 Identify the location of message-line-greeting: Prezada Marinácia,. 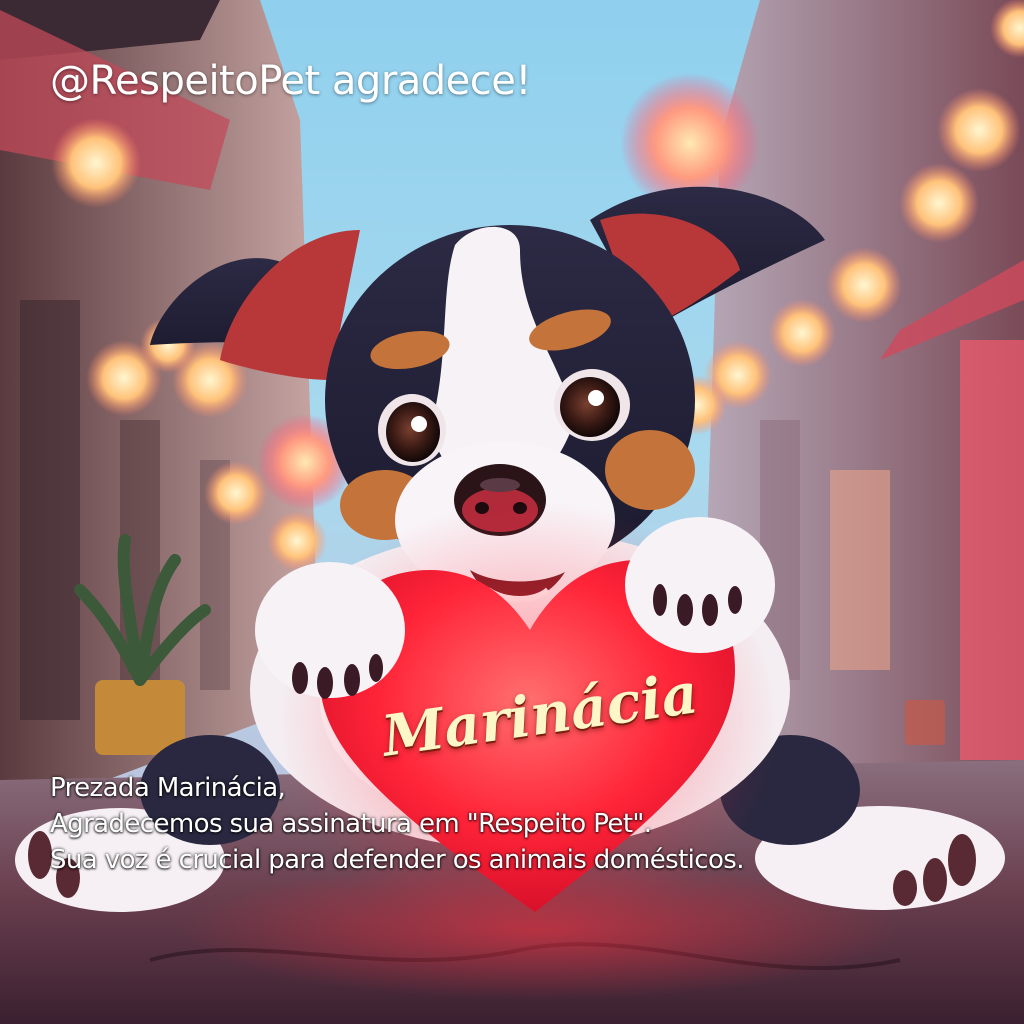
(168, 788).